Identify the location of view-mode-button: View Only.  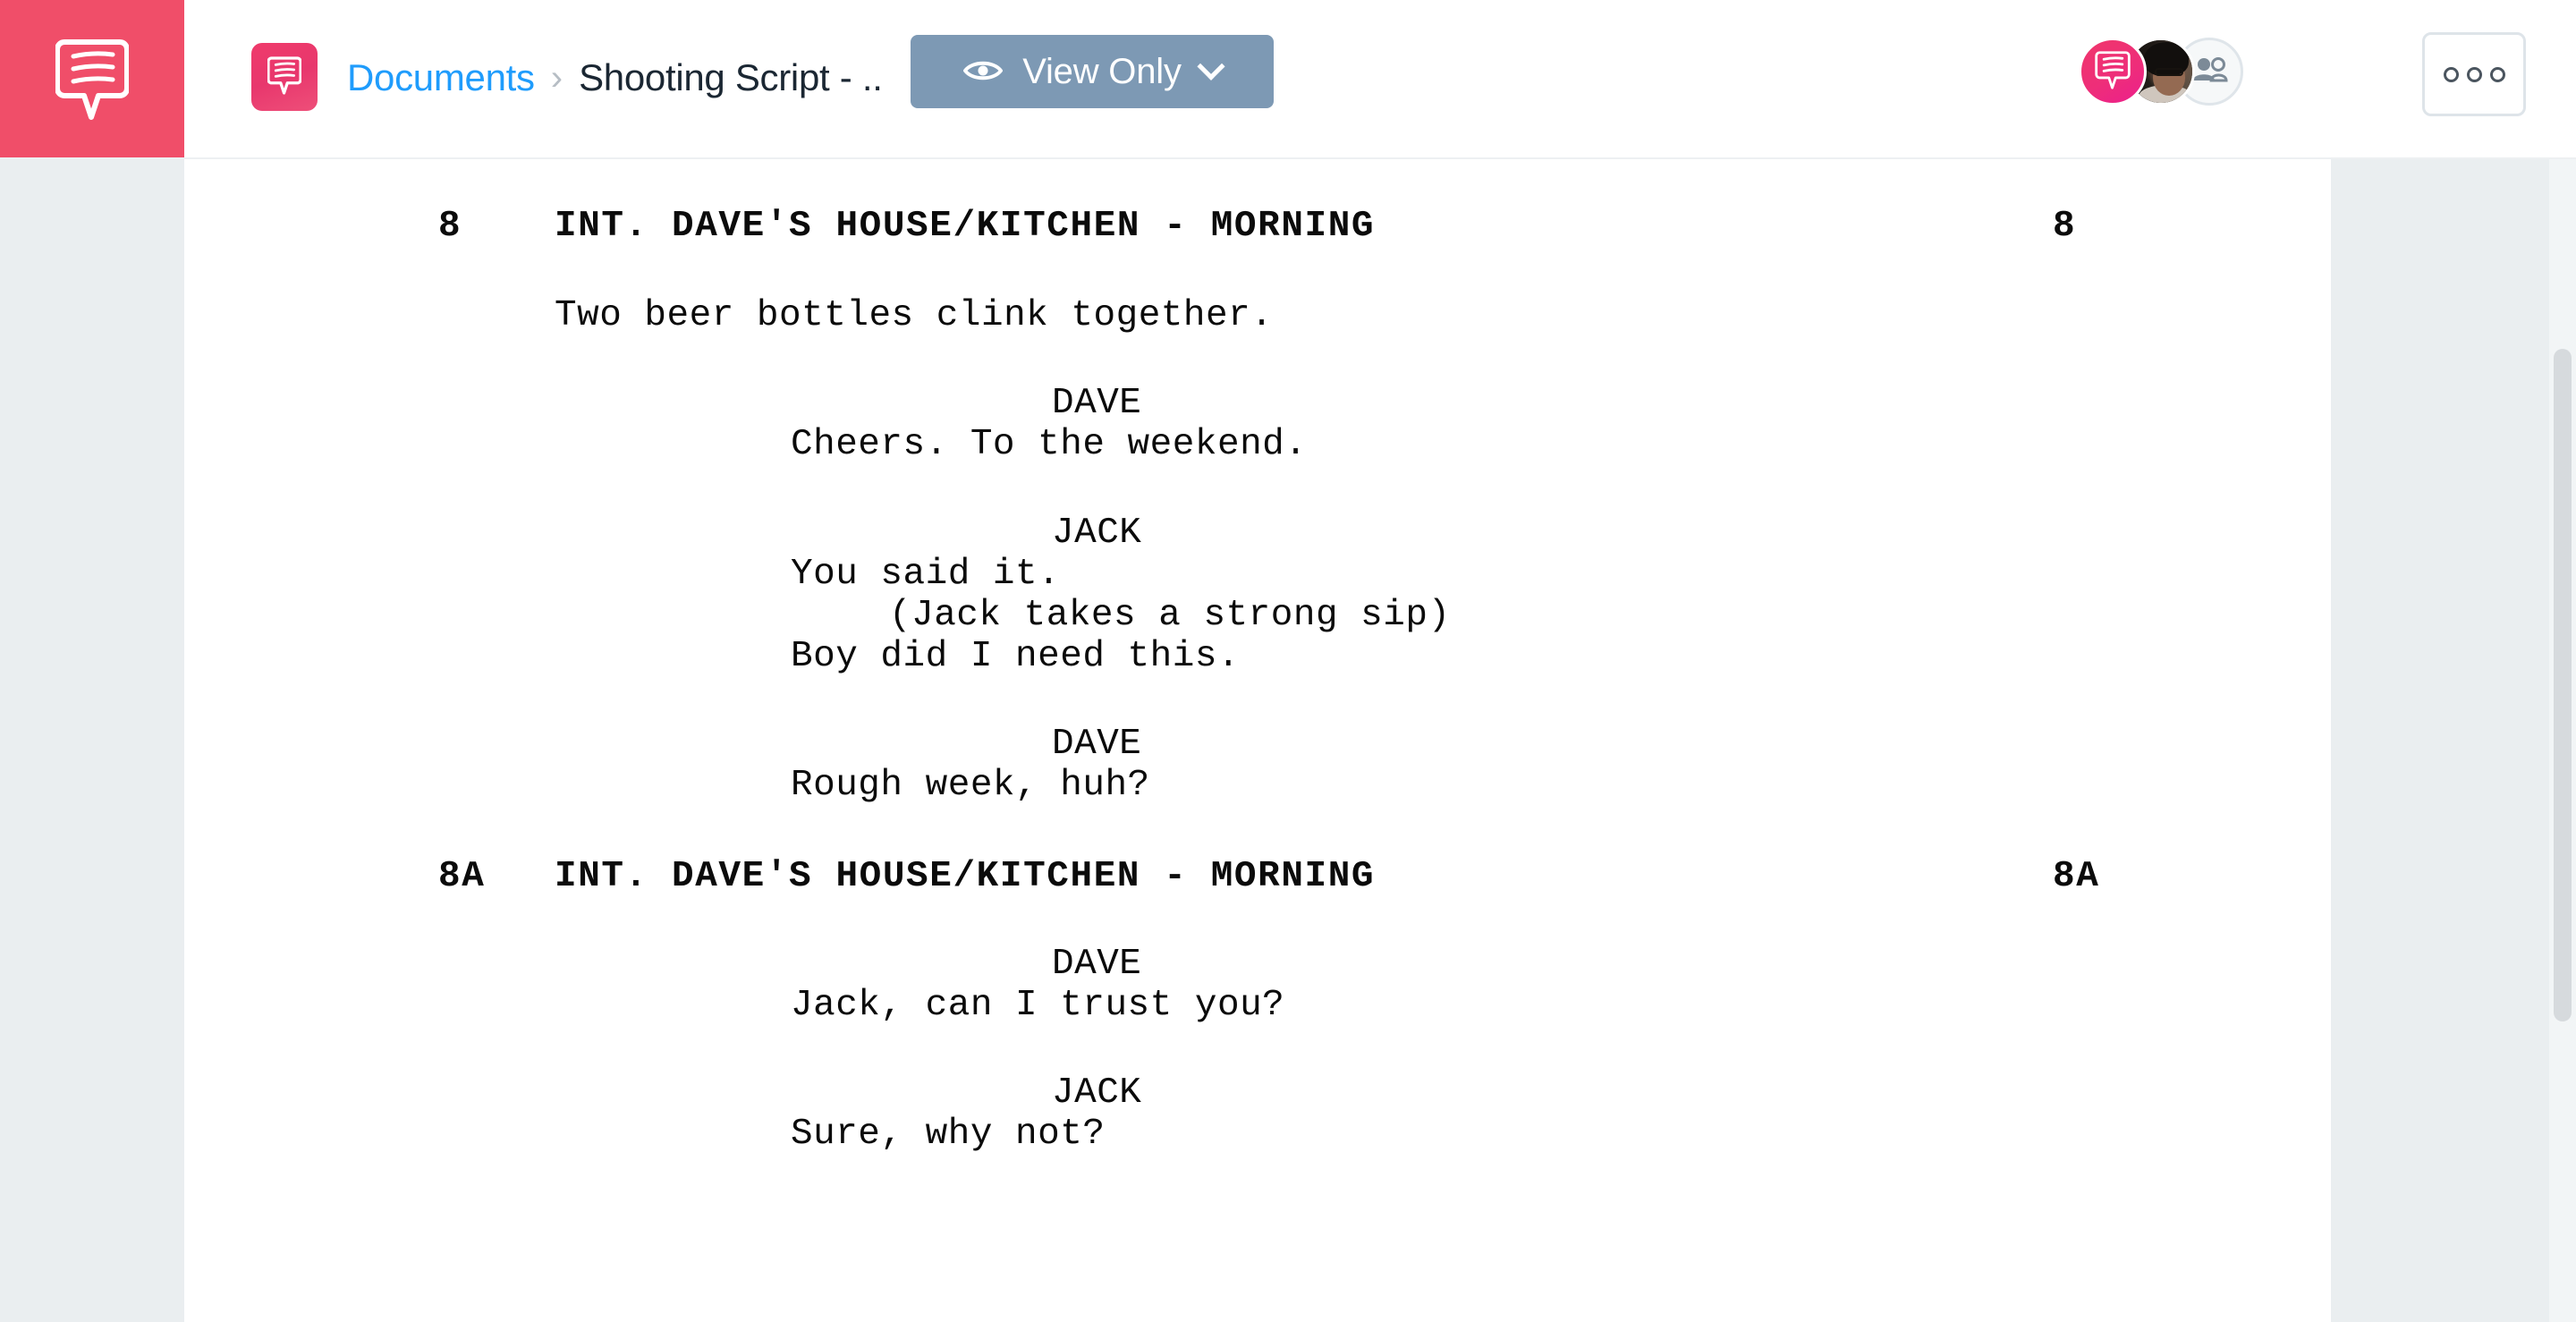
(1092, 71).